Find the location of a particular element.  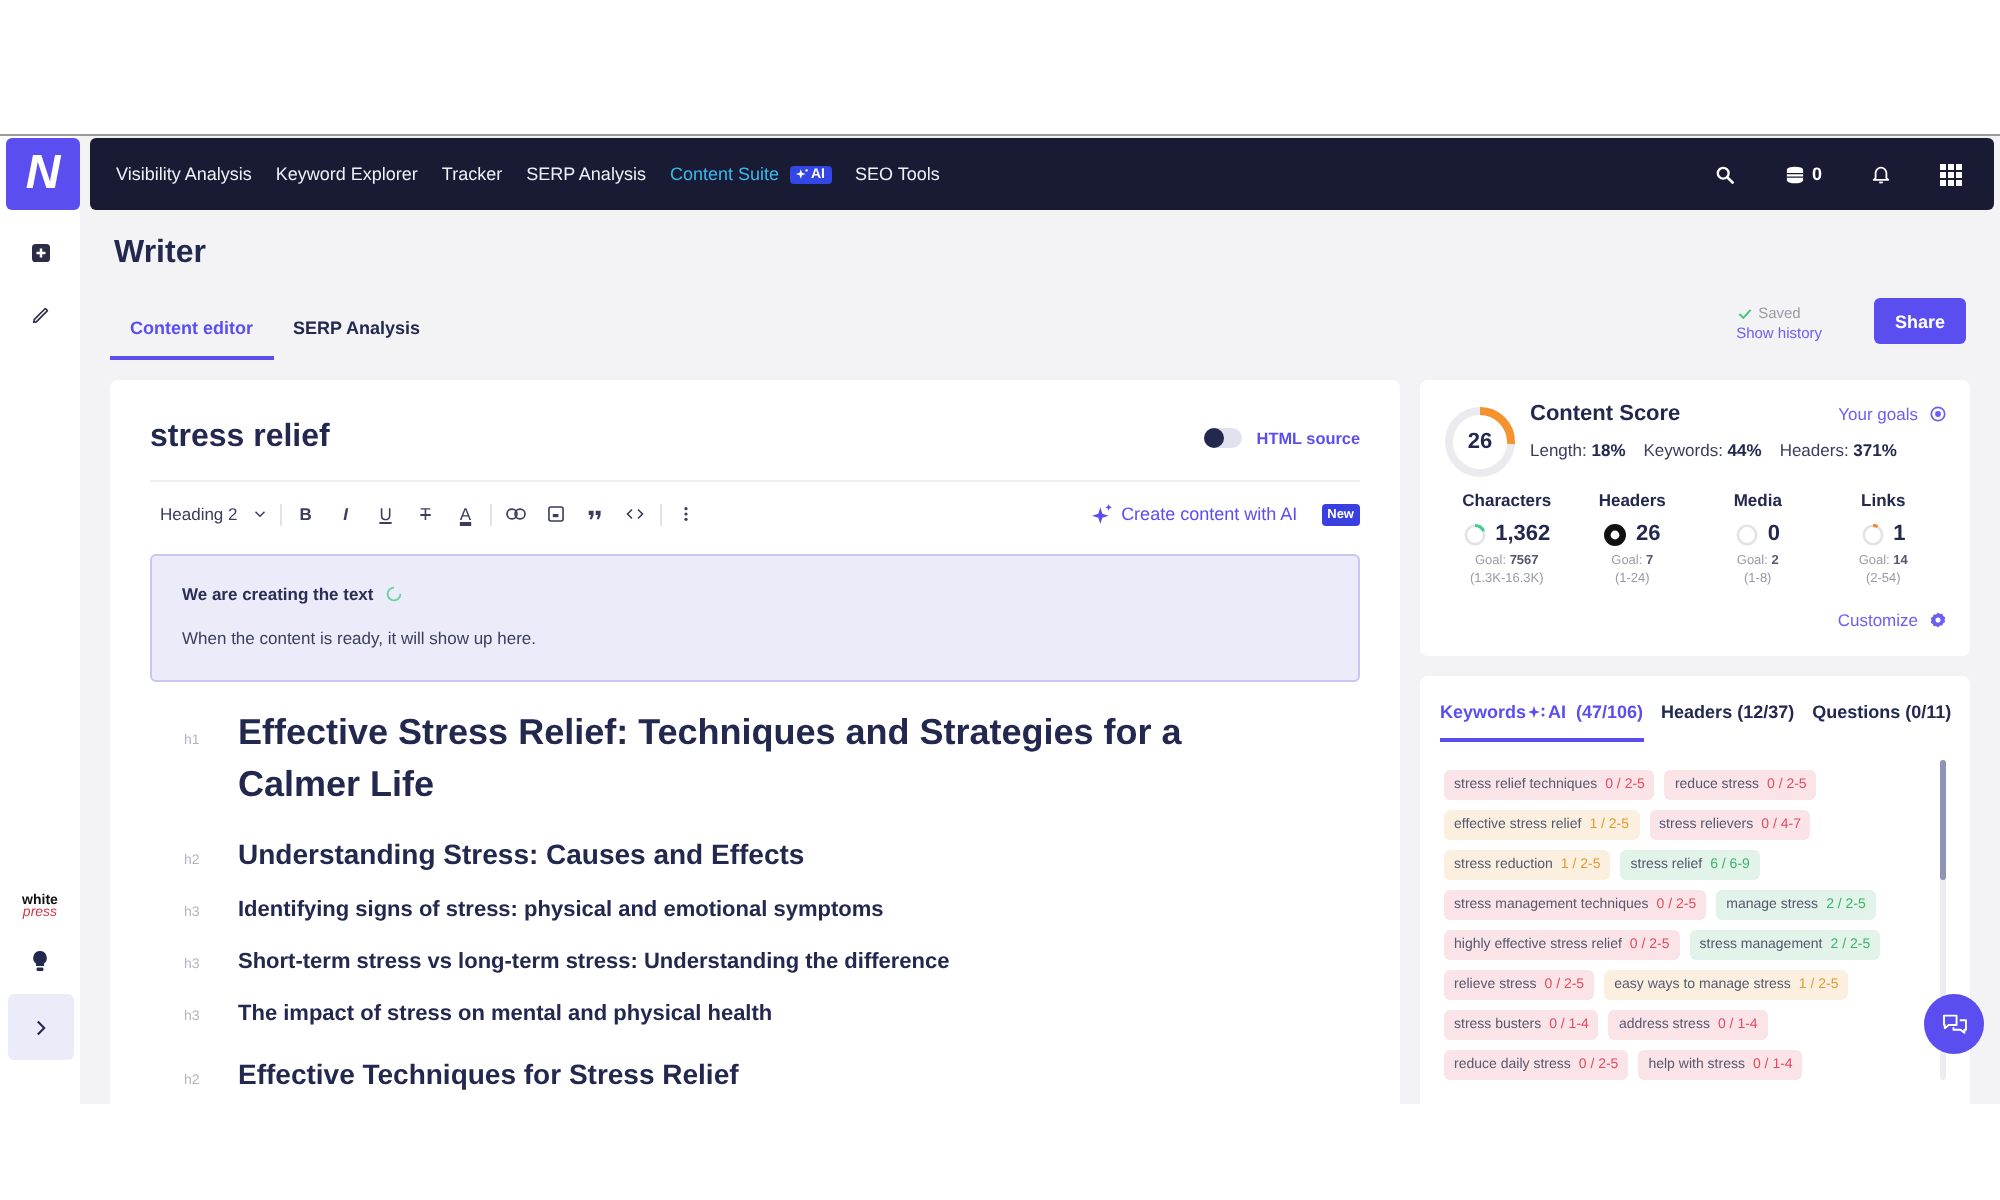

nav-link: SEO Tools is located at coordinates (897, 174).